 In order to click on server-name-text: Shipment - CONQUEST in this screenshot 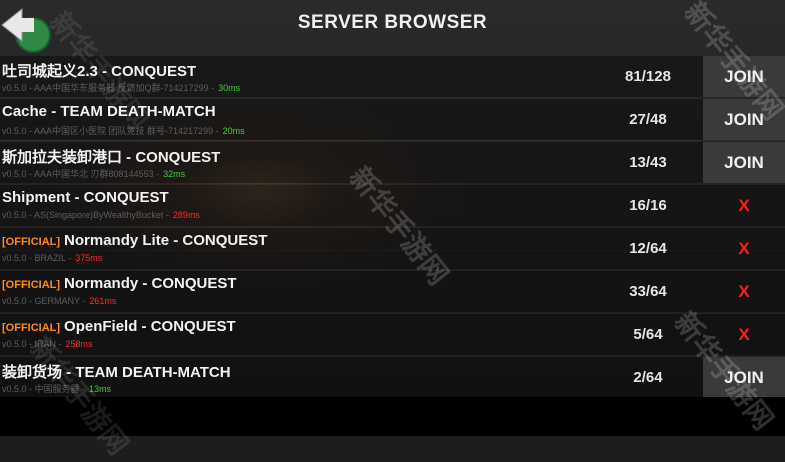, I will do `click(85, 197)`.